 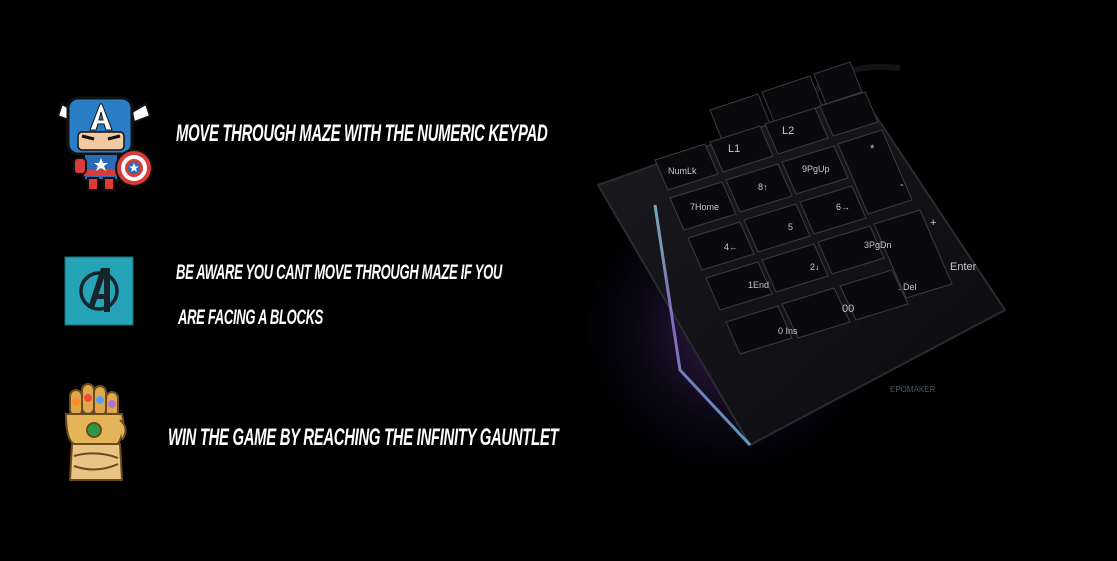 I want to click on key-6: 6→, so click(x=843, y=207).